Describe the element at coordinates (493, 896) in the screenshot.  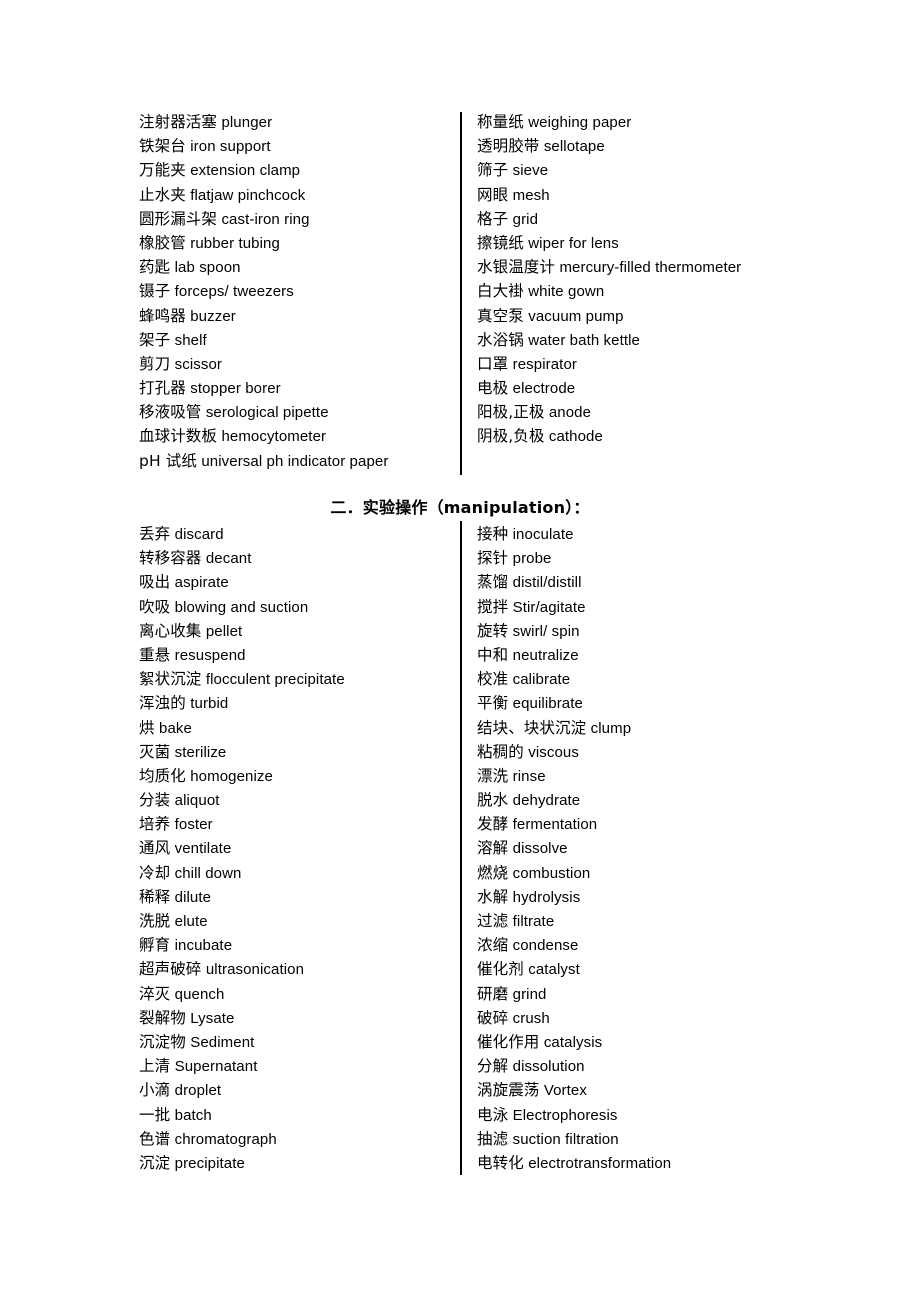
I see `glossary-term-chinese: 水解` at that location.